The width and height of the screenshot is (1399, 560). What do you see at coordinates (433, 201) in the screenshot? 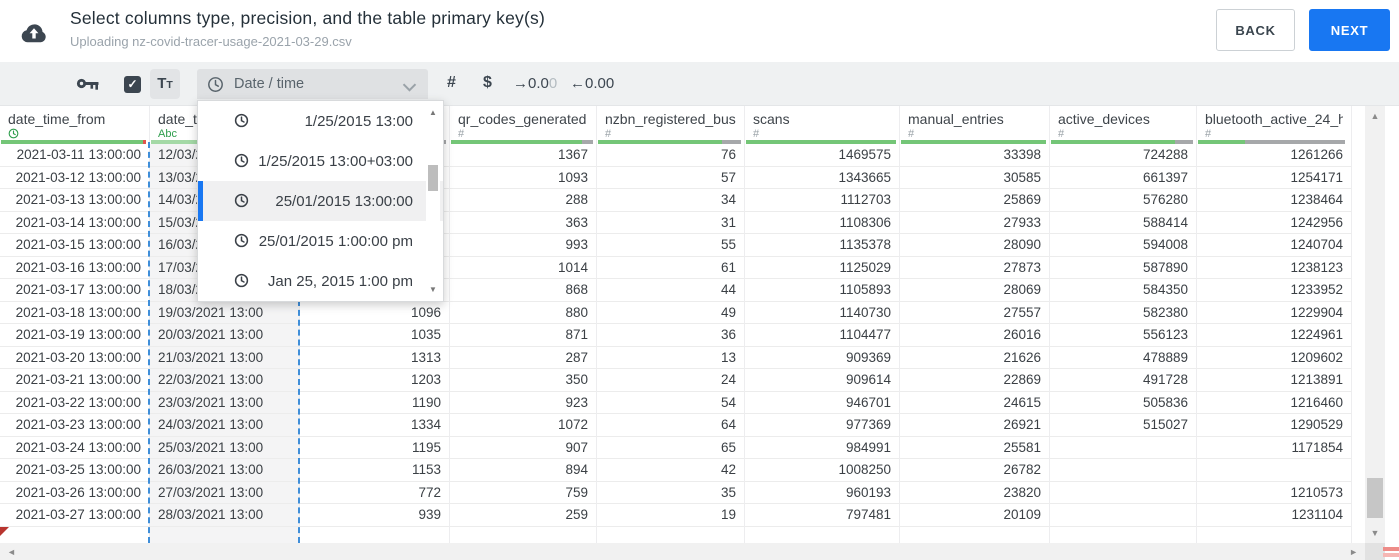
I see `dropdown-scrollbar: ▲ ▼` at bounding box center [433, 201].